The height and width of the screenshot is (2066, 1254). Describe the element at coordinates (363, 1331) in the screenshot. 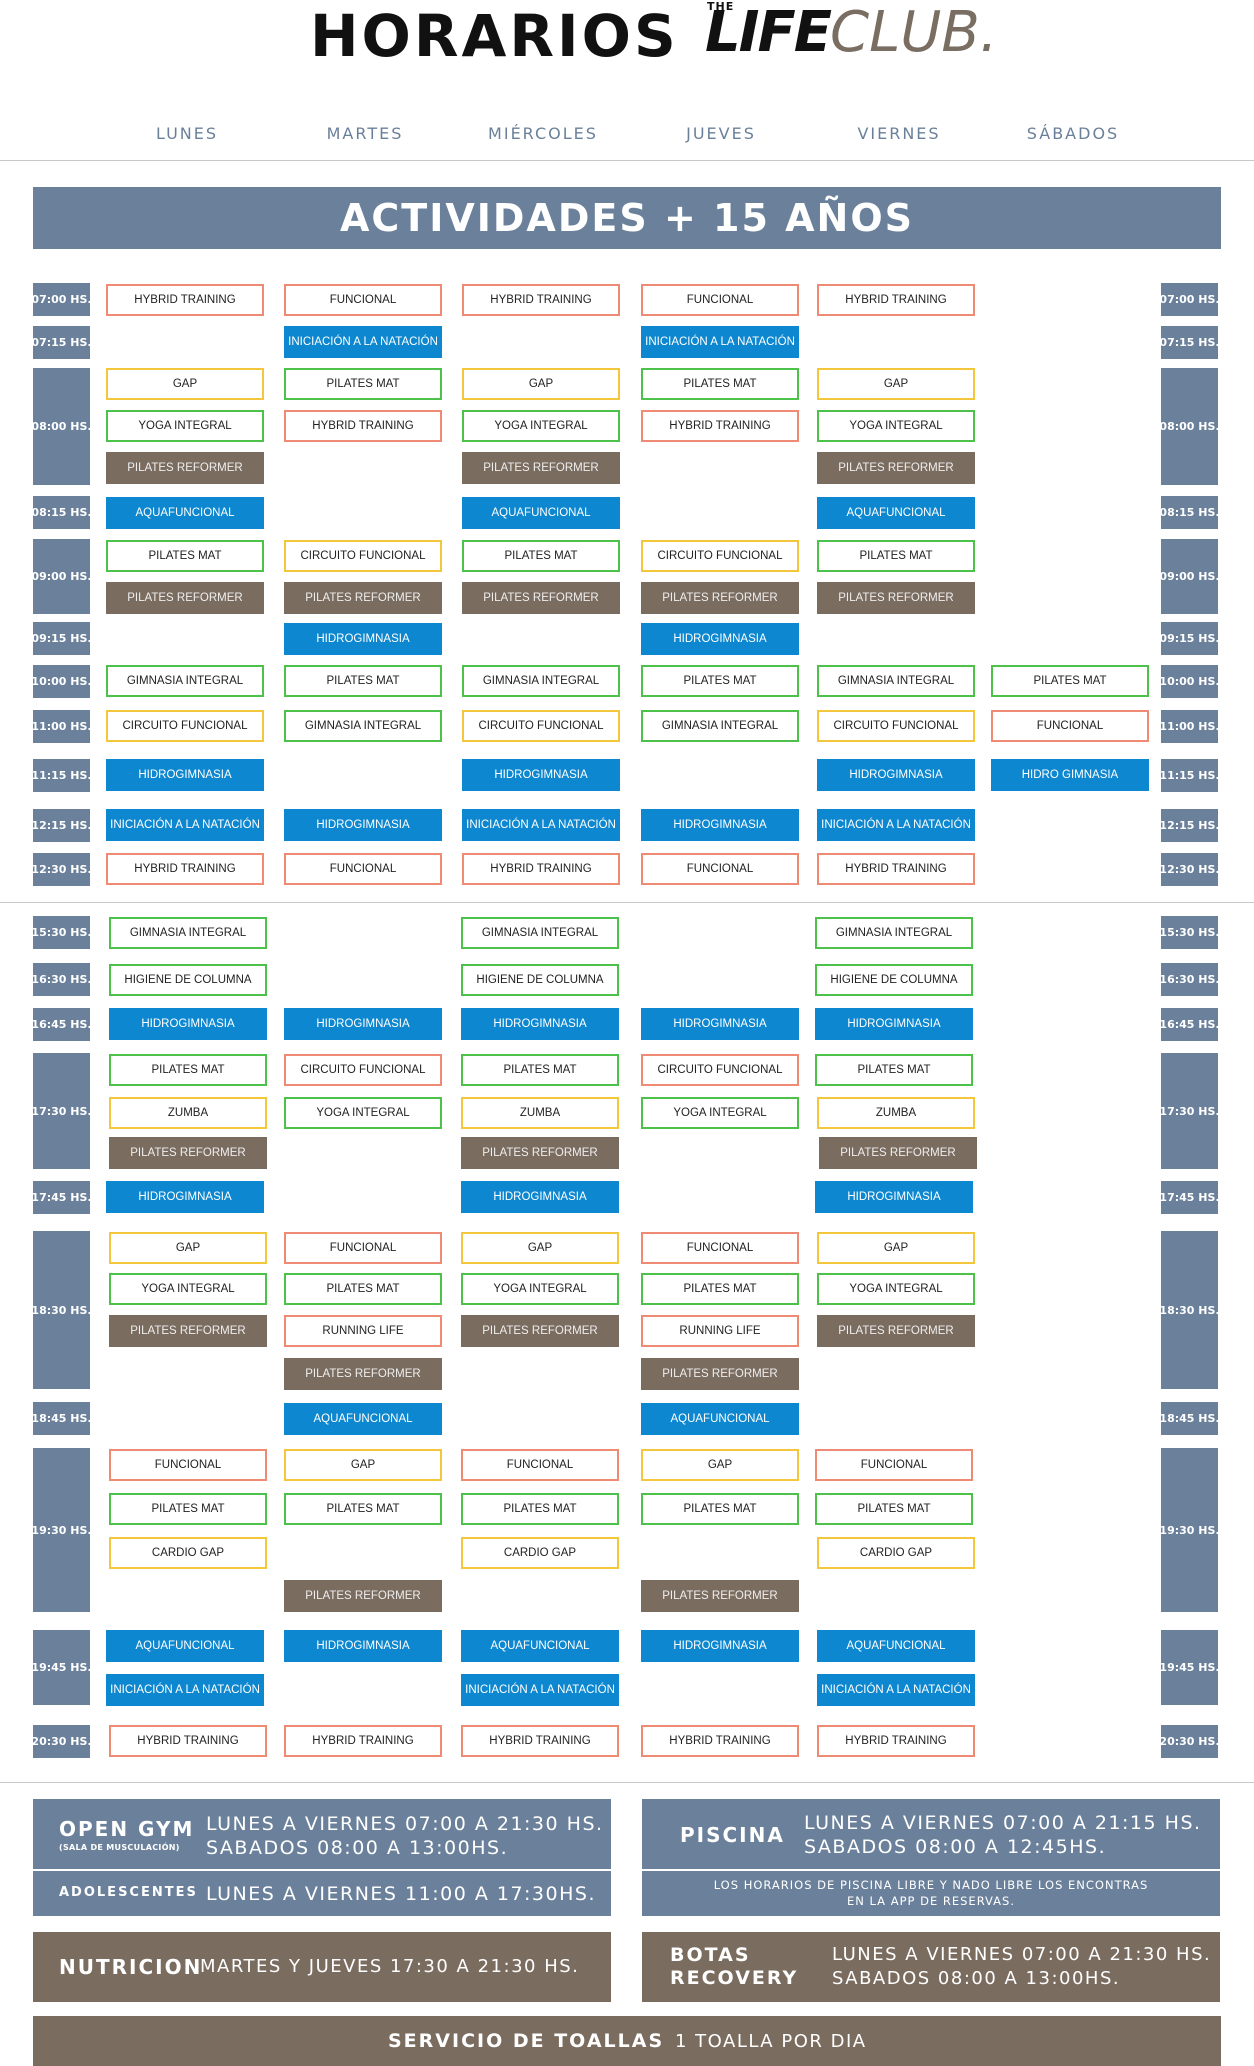

I see `class-block: RUNNING LIFE` at that location.